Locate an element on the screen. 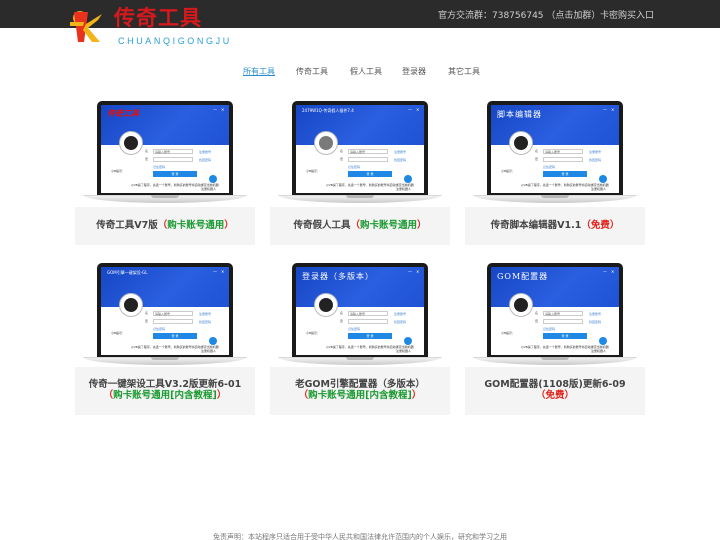 This screenshot has width=720, height=540. product-caption: 传奇脚本编辑器V1.1（免费） is located at coordinates (555, 226).